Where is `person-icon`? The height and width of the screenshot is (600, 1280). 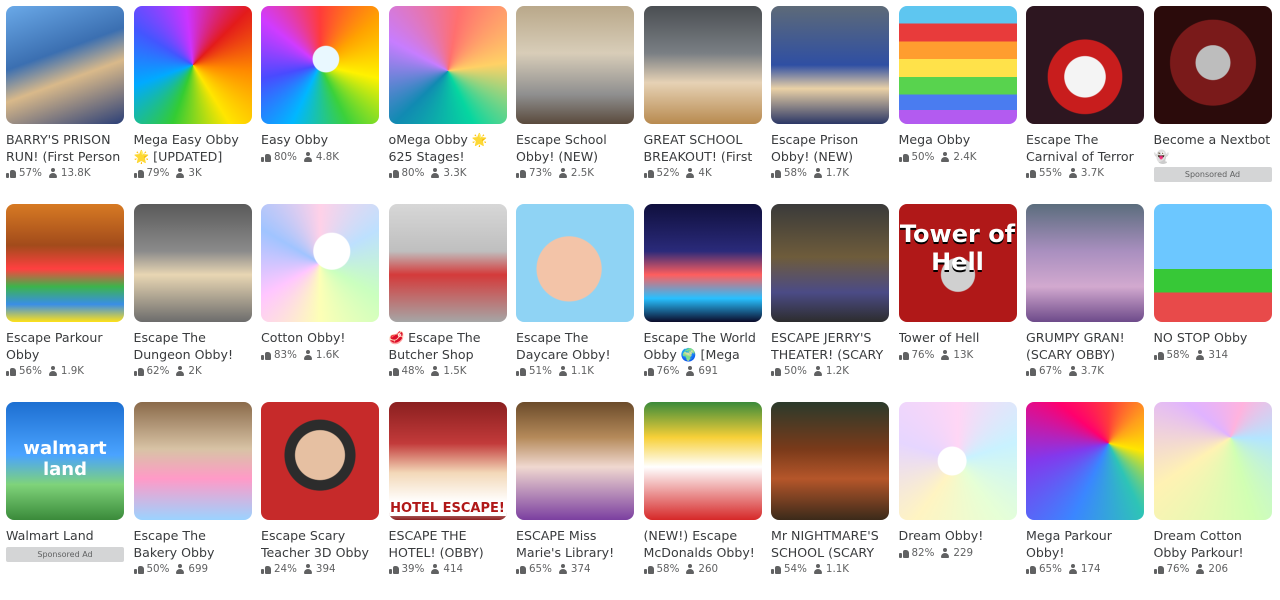 person-icon is located at coordinates (690, 371).